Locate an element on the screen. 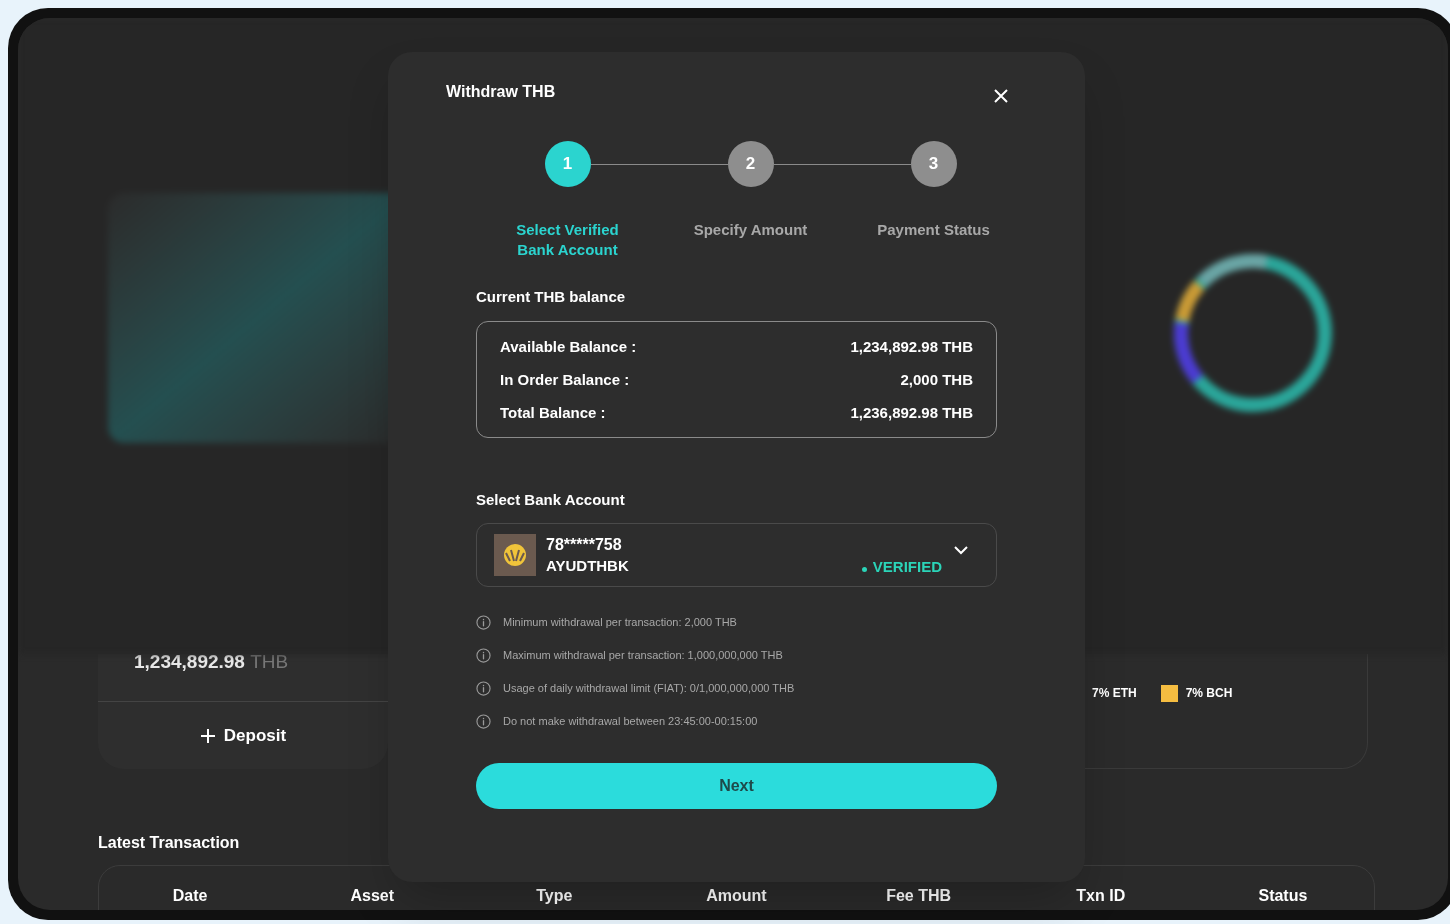  close-button is located at coordinates (1001, 96).